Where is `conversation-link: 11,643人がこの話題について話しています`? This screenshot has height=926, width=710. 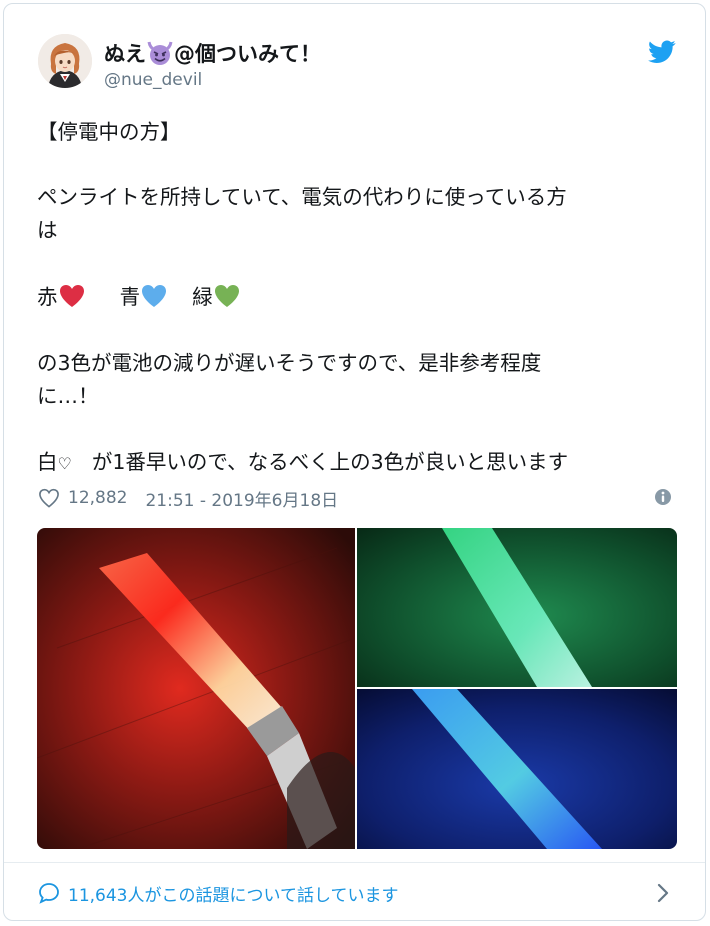 conversation-link: 11,643人がこの話題について話しています is located at coordinates (218, 893).